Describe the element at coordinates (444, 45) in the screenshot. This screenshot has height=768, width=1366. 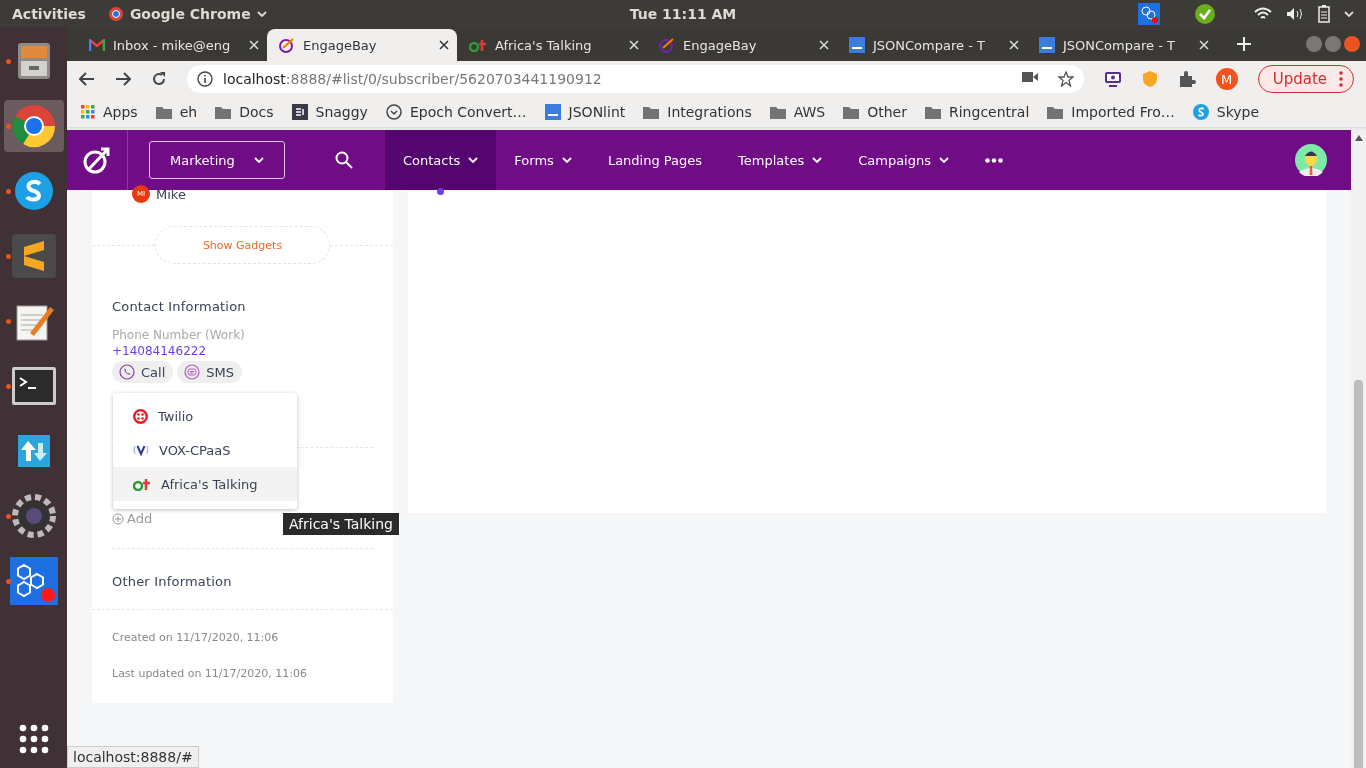
I see `close-icon` at that location.